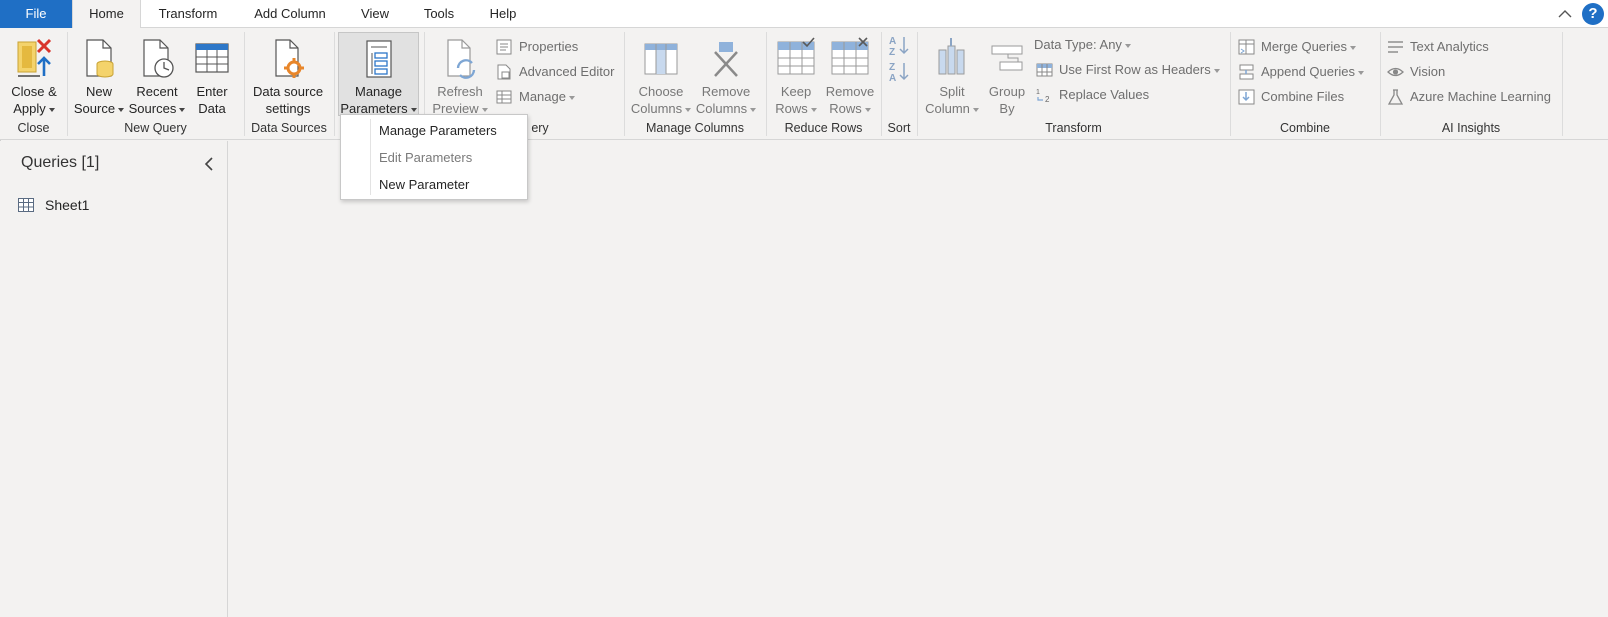 The height and width of the screenshot is (617, 1608). I want to click on group-label-combine: Combine, so click(1305, 128).